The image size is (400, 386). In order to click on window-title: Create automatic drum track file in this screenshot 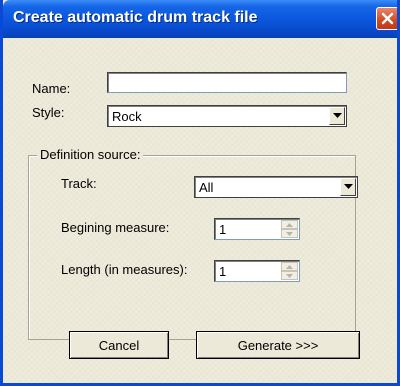, I will do `click(135, 17)`.